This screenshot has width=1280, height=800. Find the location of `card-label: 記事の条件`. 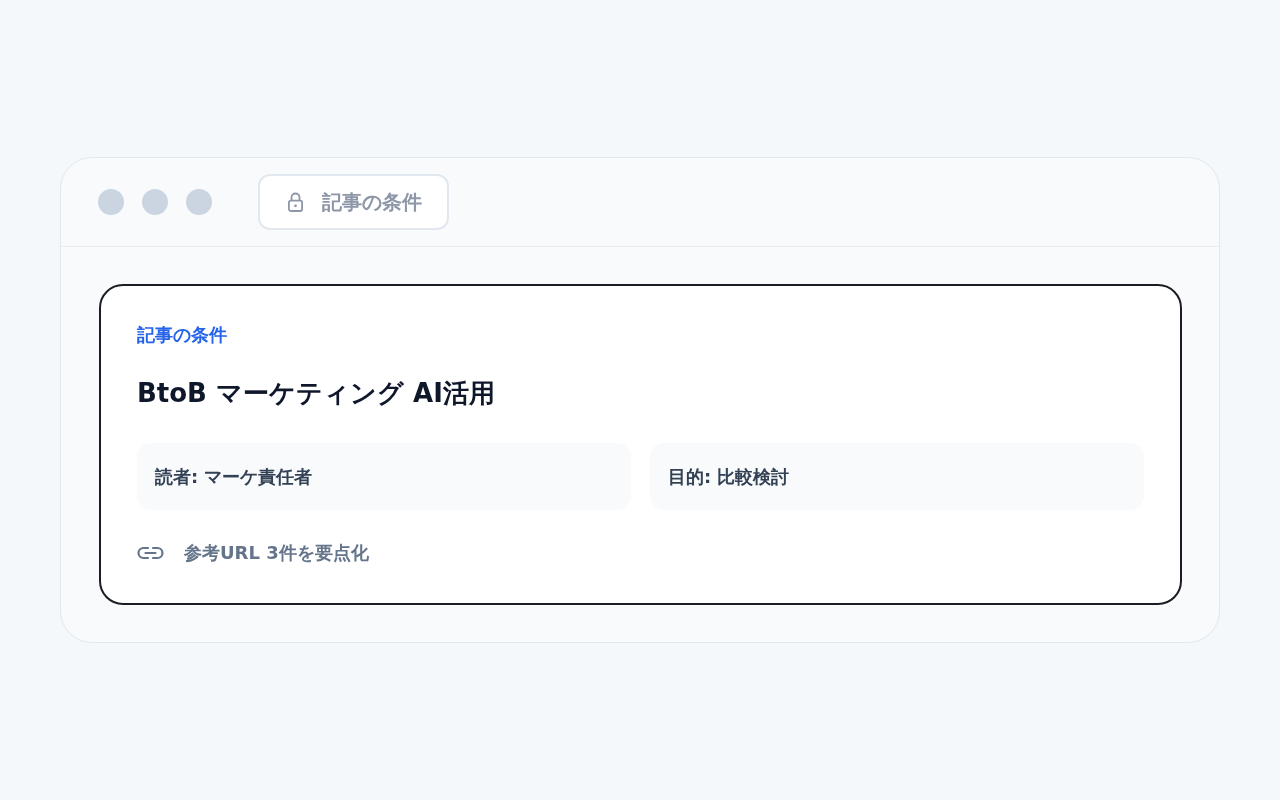

card-label: 記事の条件 is located at coordinates (182, 335).